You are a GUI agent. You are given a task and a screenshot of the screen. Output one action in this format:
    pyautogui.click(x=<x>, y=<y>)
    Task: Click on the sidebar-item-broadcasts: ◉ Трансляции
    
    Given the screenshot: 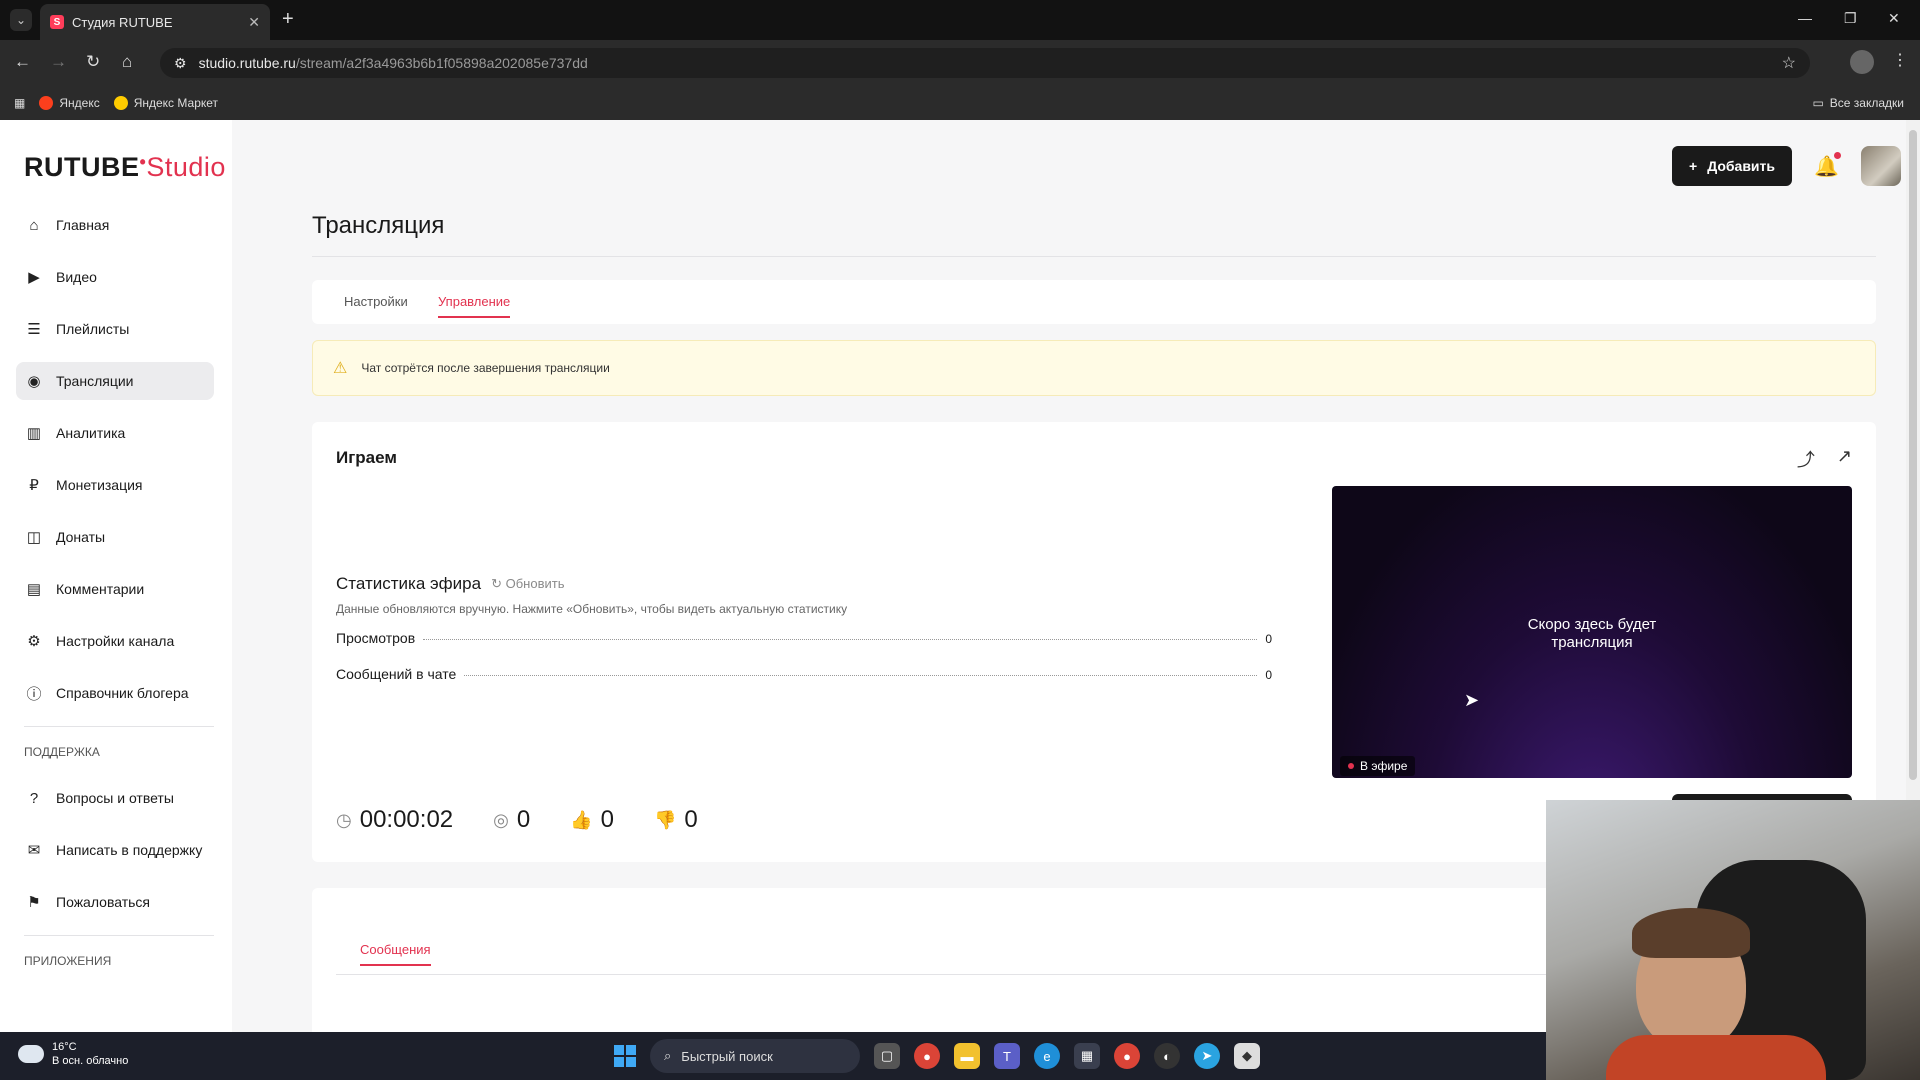 What is the action you would take?
    pyautogui.click(x=115, y=381)
    